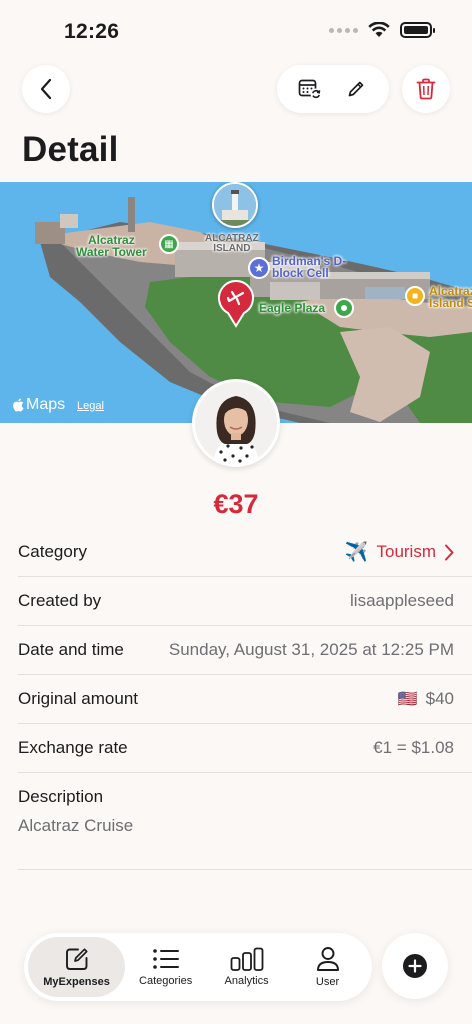  What do you see at coordinates (236, 423) in the screenshot?
I see `avatar` at bounding box center [236, 423].